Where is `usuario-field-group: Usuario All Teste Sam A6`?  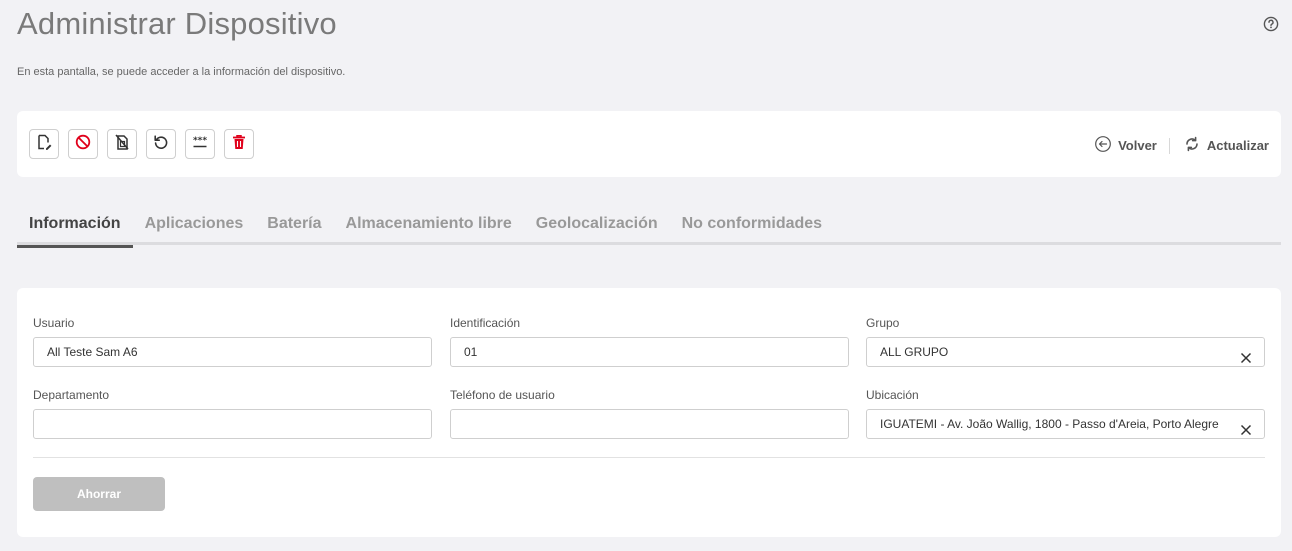
usuario-field-group: Usuario All Teste Sam A6 is located at coordinates (232, 341).